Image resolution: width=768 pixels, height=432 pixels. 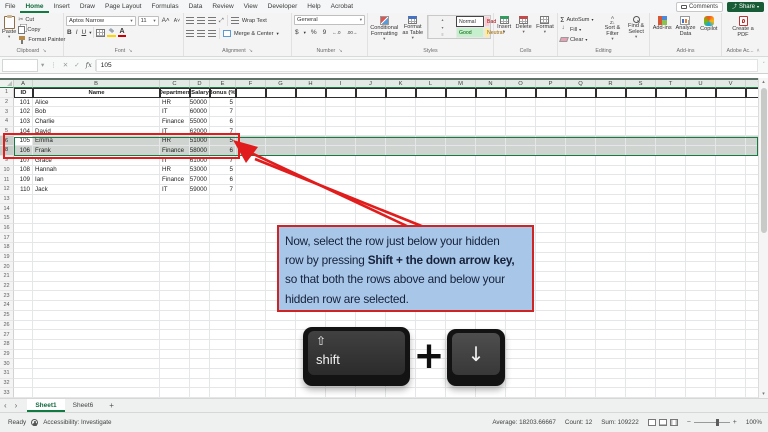 I want to click on row-header-24: 24, so click(x=7, y=306).